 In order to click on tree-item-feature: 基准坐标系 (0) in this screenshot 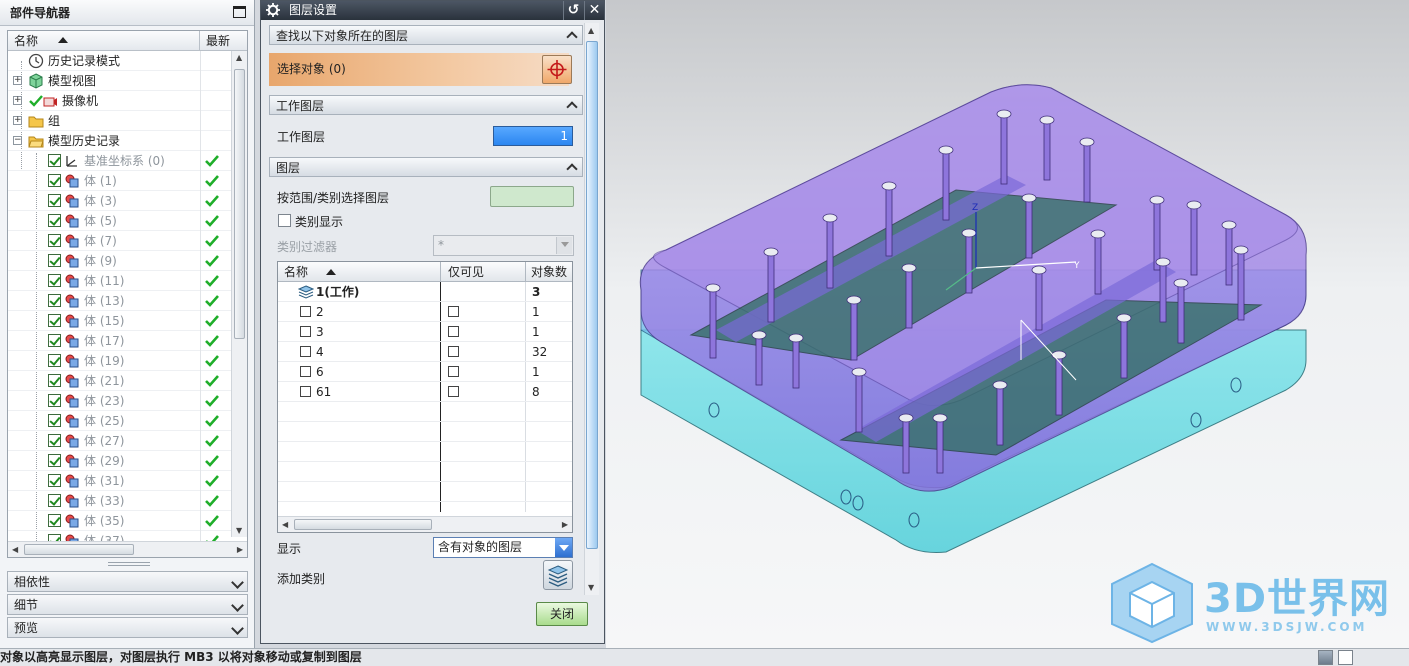, I will do `click(120, 161)`.